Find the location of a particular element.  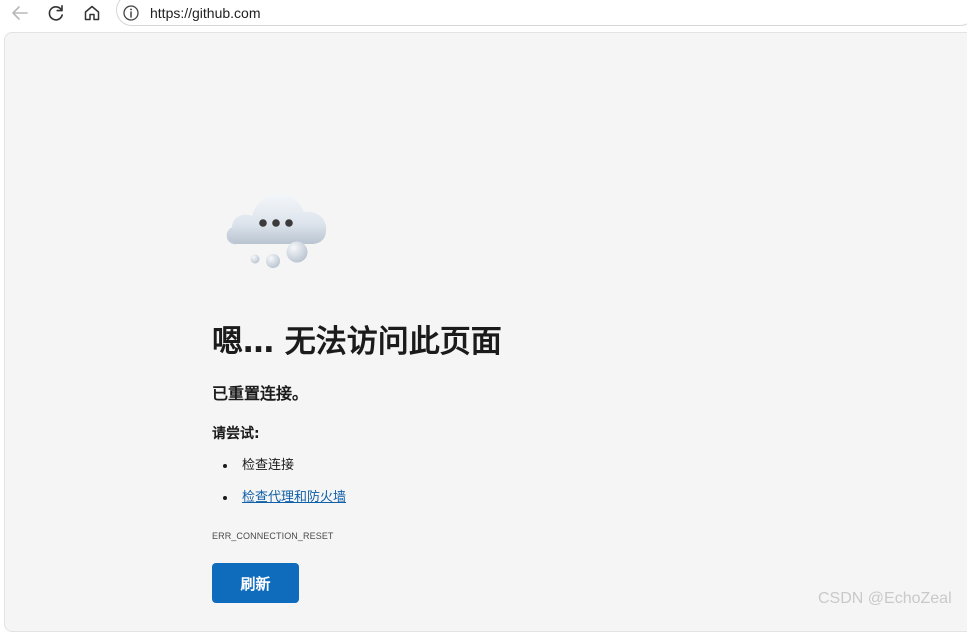

list-item: 检查代理和防火墙 is located at coordinates (279, 504).